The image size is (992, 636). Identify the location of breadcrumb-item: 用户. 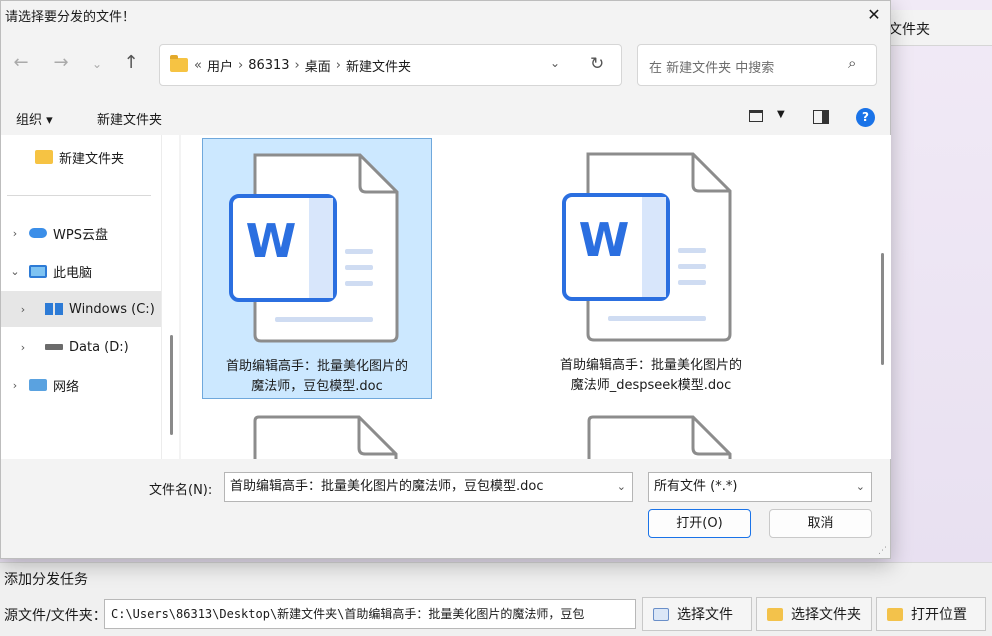
(220, 65).